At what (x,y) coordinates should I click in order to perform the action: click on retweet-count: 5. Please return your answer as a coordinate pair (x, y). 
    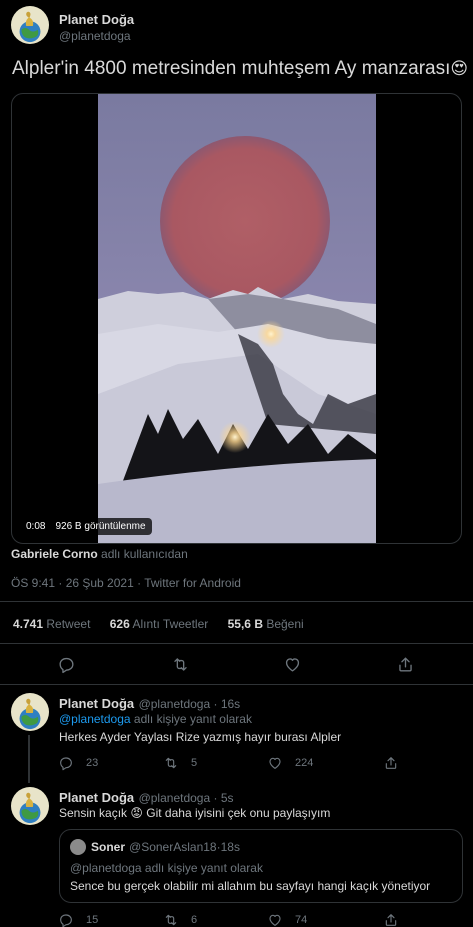
    Looking at the image, I should click on (194, 763).